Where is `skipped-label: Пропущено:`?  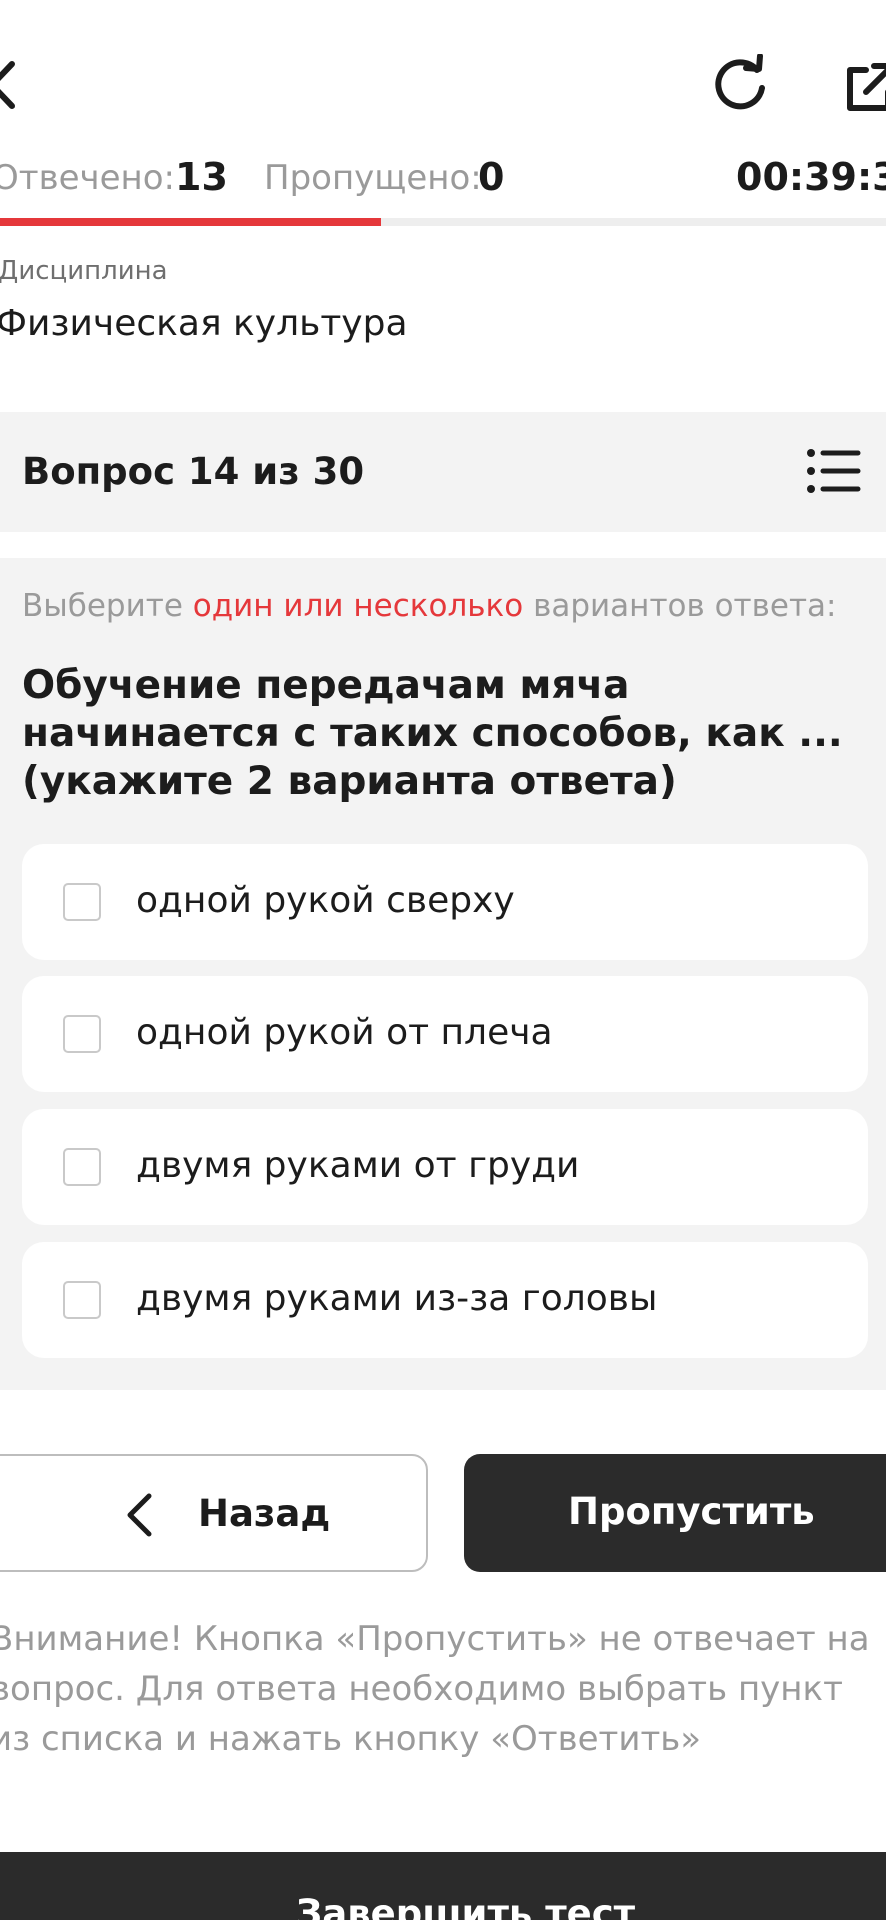 skipped-label: Пропущено: is located at coordinates (373, 178).